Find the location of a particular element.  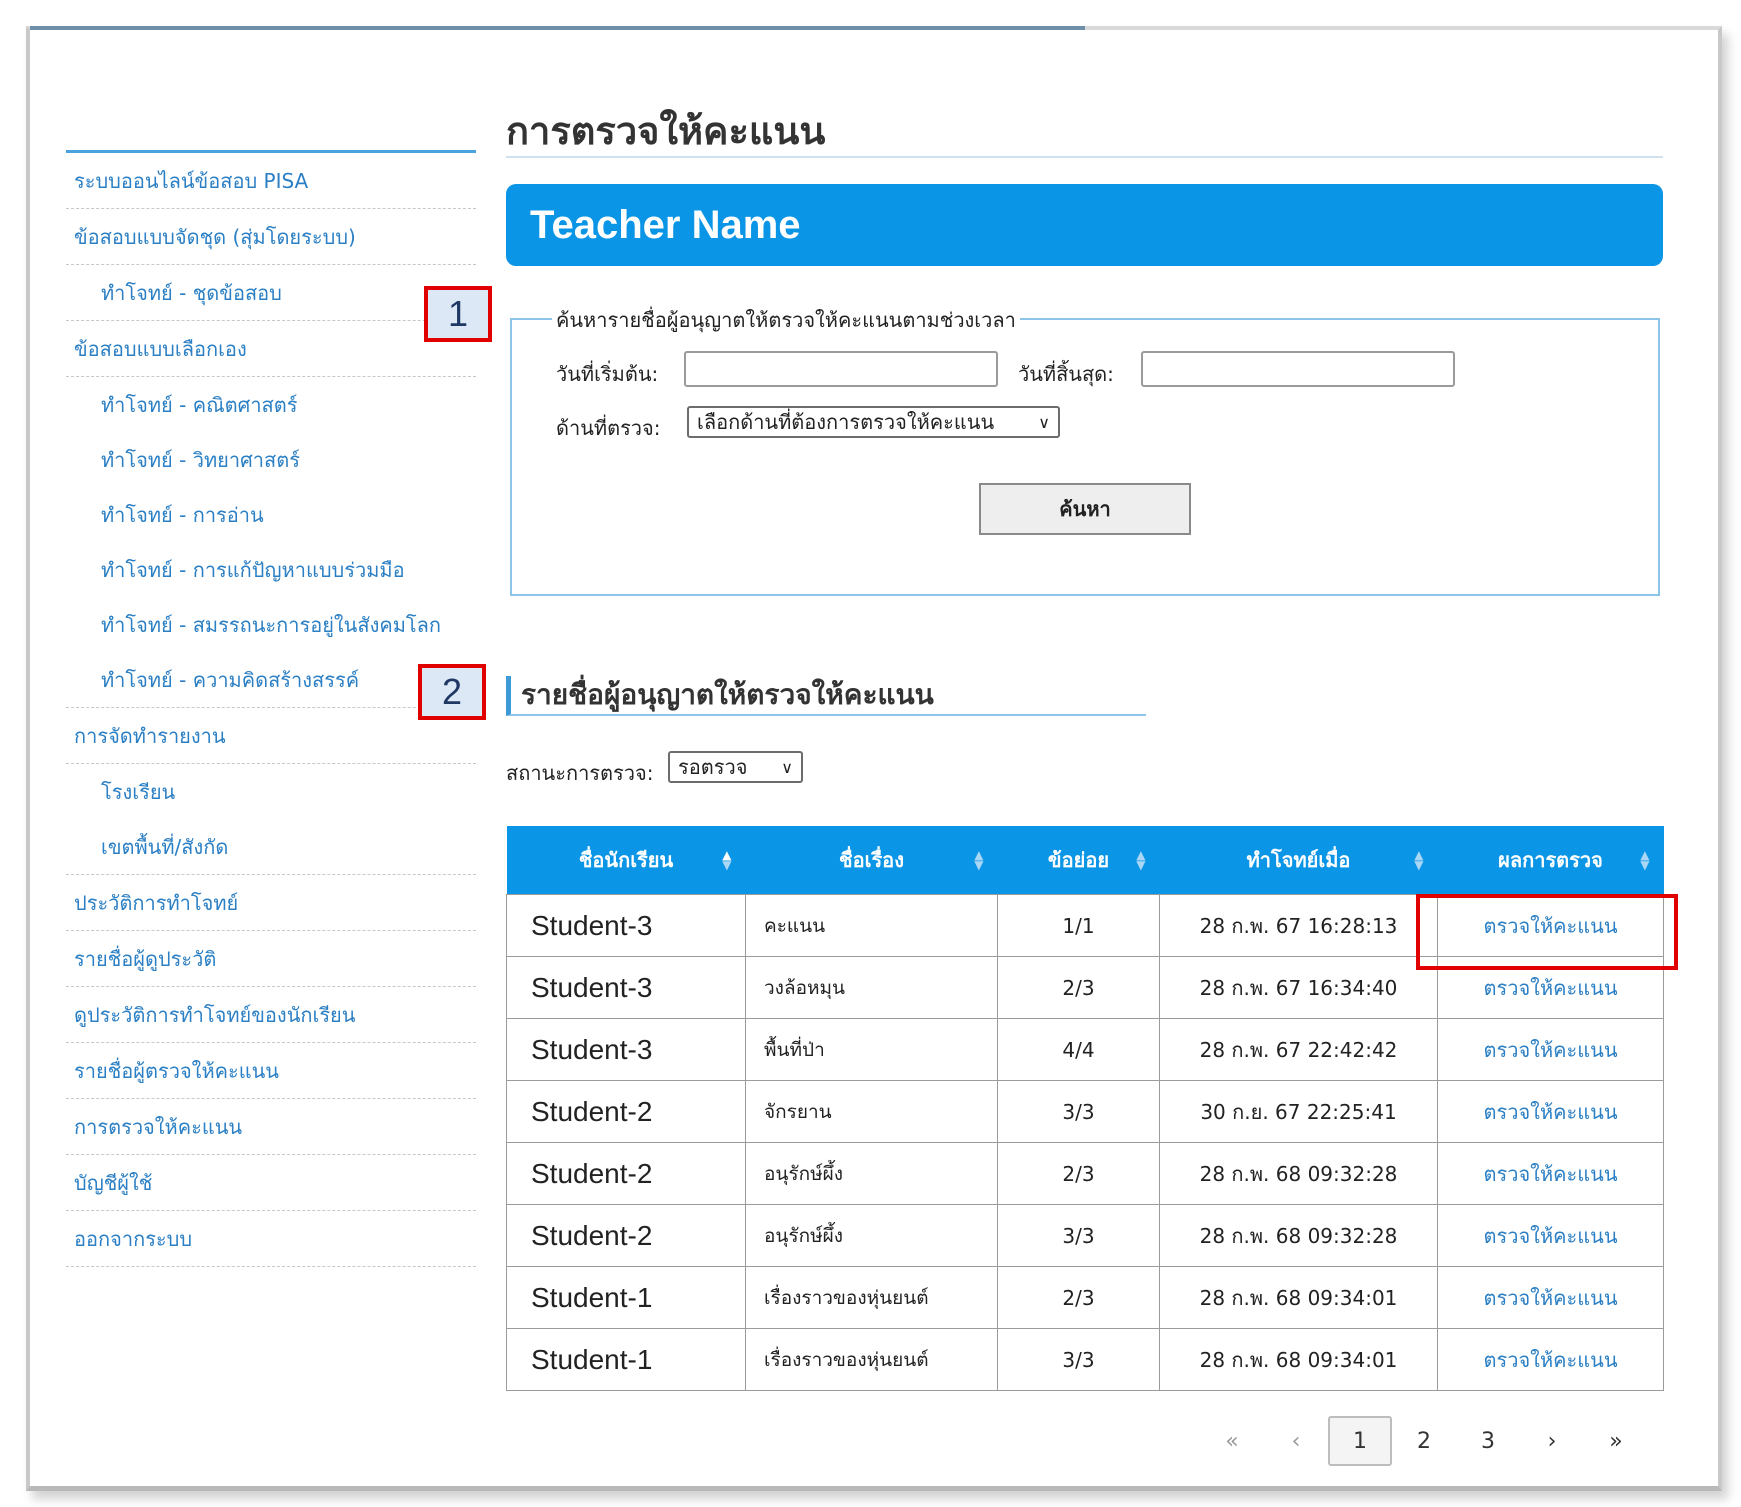

sub-item-cell: 1/1 is located at coordinates (1078, 925).